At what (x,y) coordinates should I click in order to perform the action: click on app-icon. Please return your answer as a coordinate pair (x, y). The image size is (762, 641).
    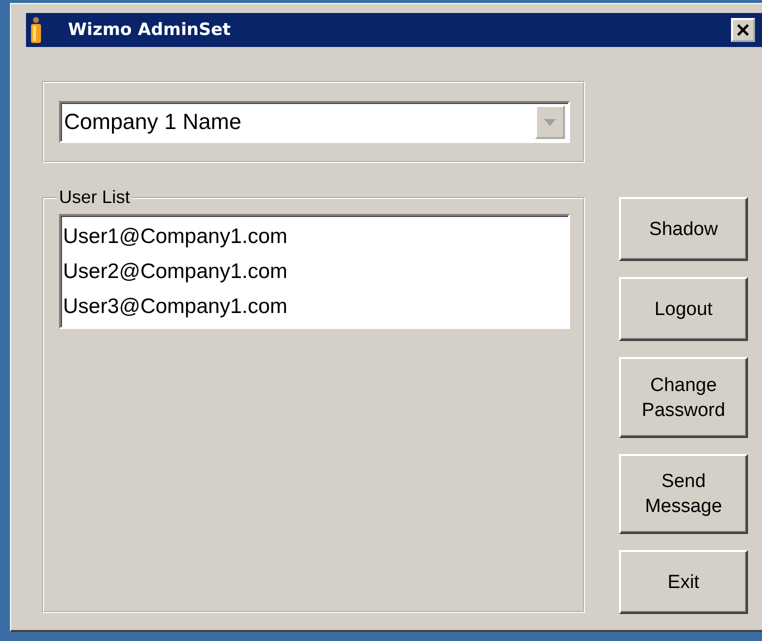
    Looking at the image, I should click on (36, 30).